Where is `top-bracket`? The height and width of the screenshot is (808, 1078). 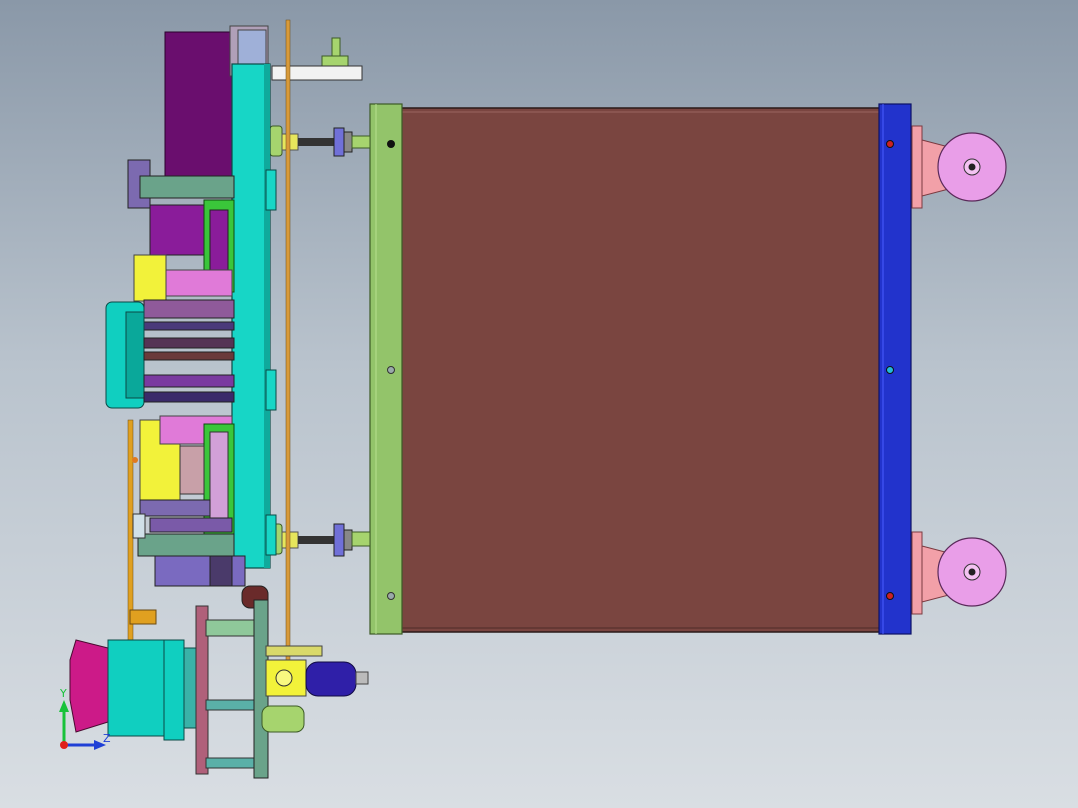
top-bracket is located at coordinates (317, 73).